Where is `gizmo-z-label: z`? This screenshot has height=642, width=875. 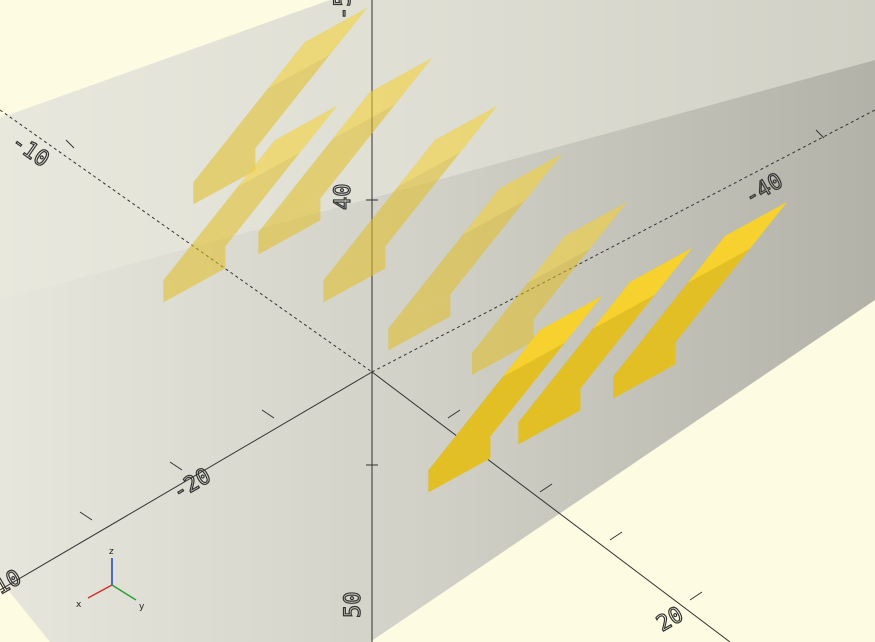
gizmo-z-label: z is located at coordinates (111, 552).